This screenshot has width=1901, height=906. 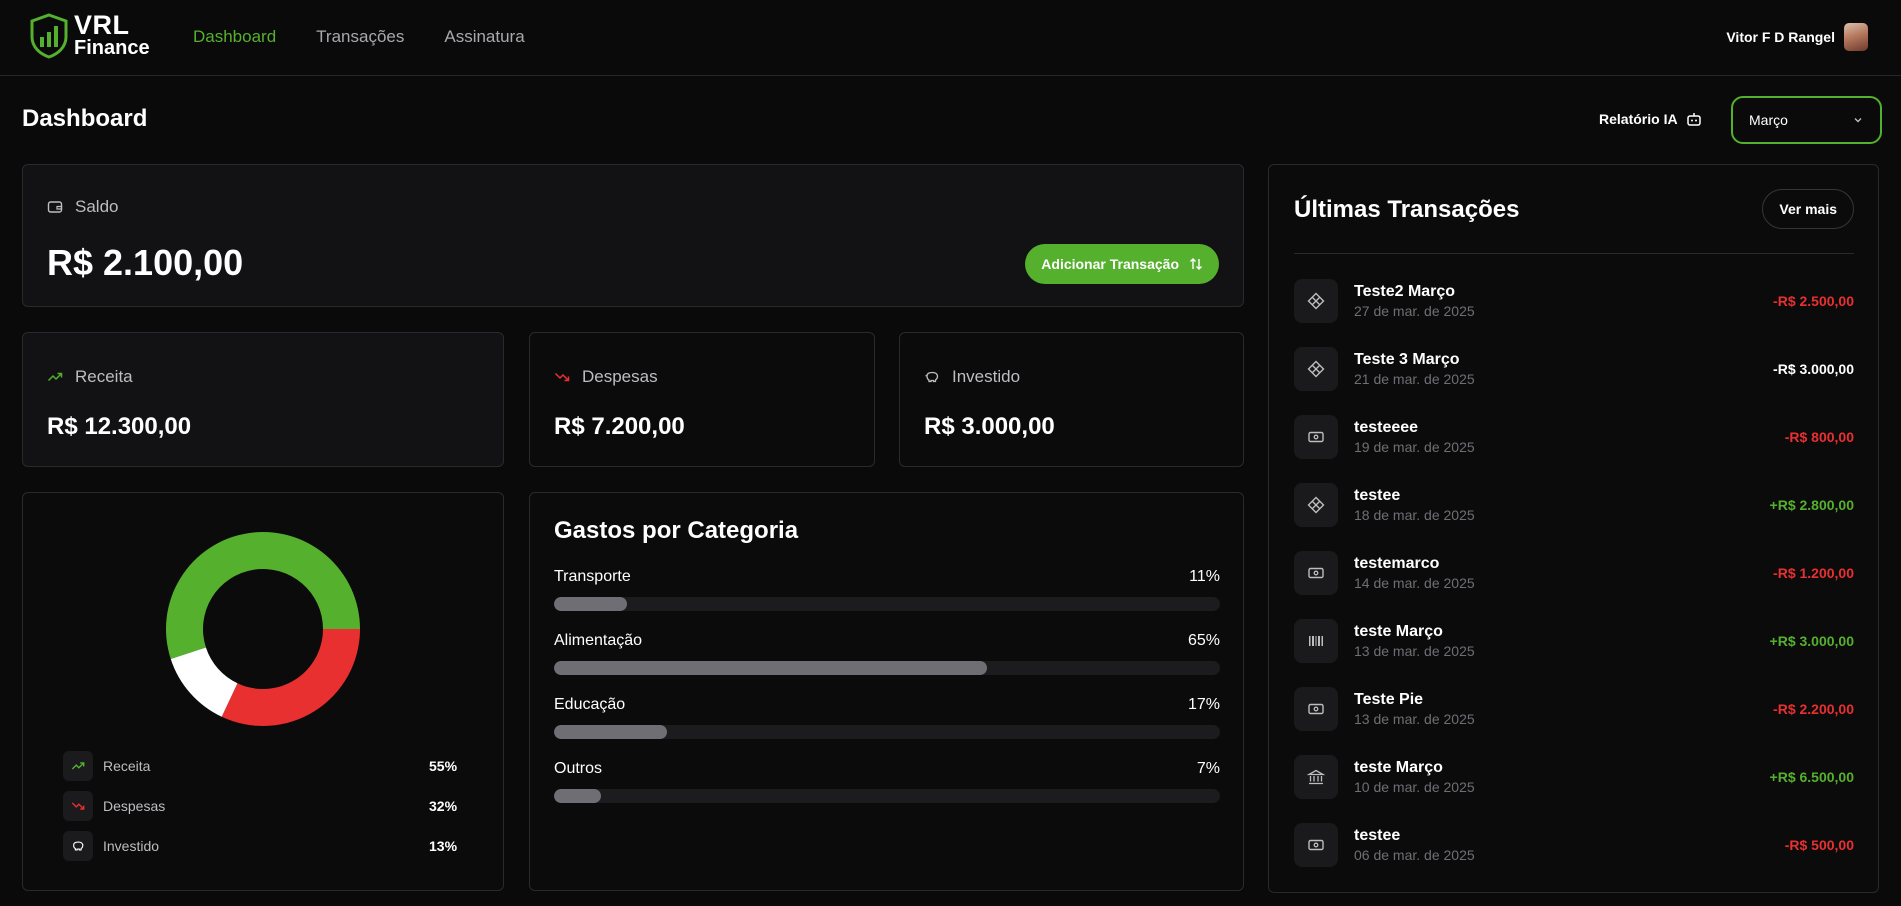 I want to click on see-more-button: Ver mais, so click(x=1808, y=209).